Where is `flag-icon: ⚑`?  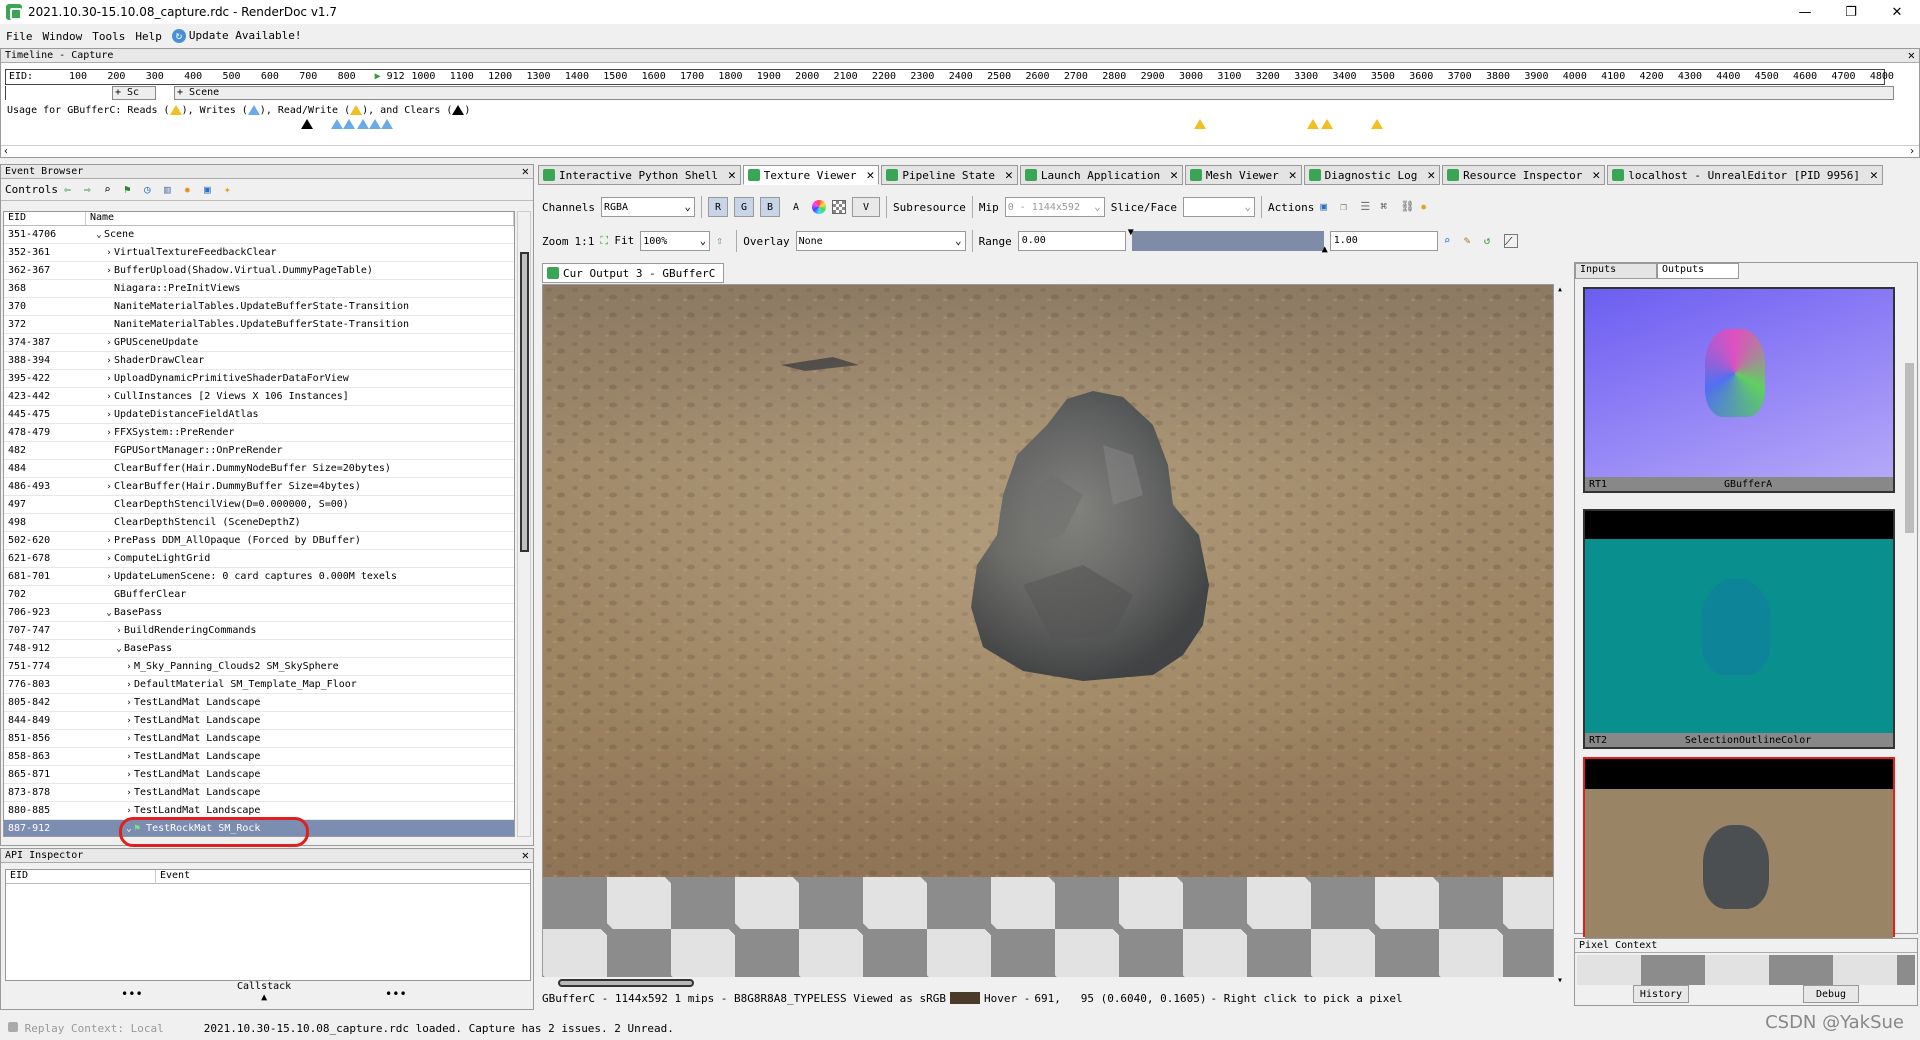
flag-icon: ⚑ is located at coordinates (131, 190).